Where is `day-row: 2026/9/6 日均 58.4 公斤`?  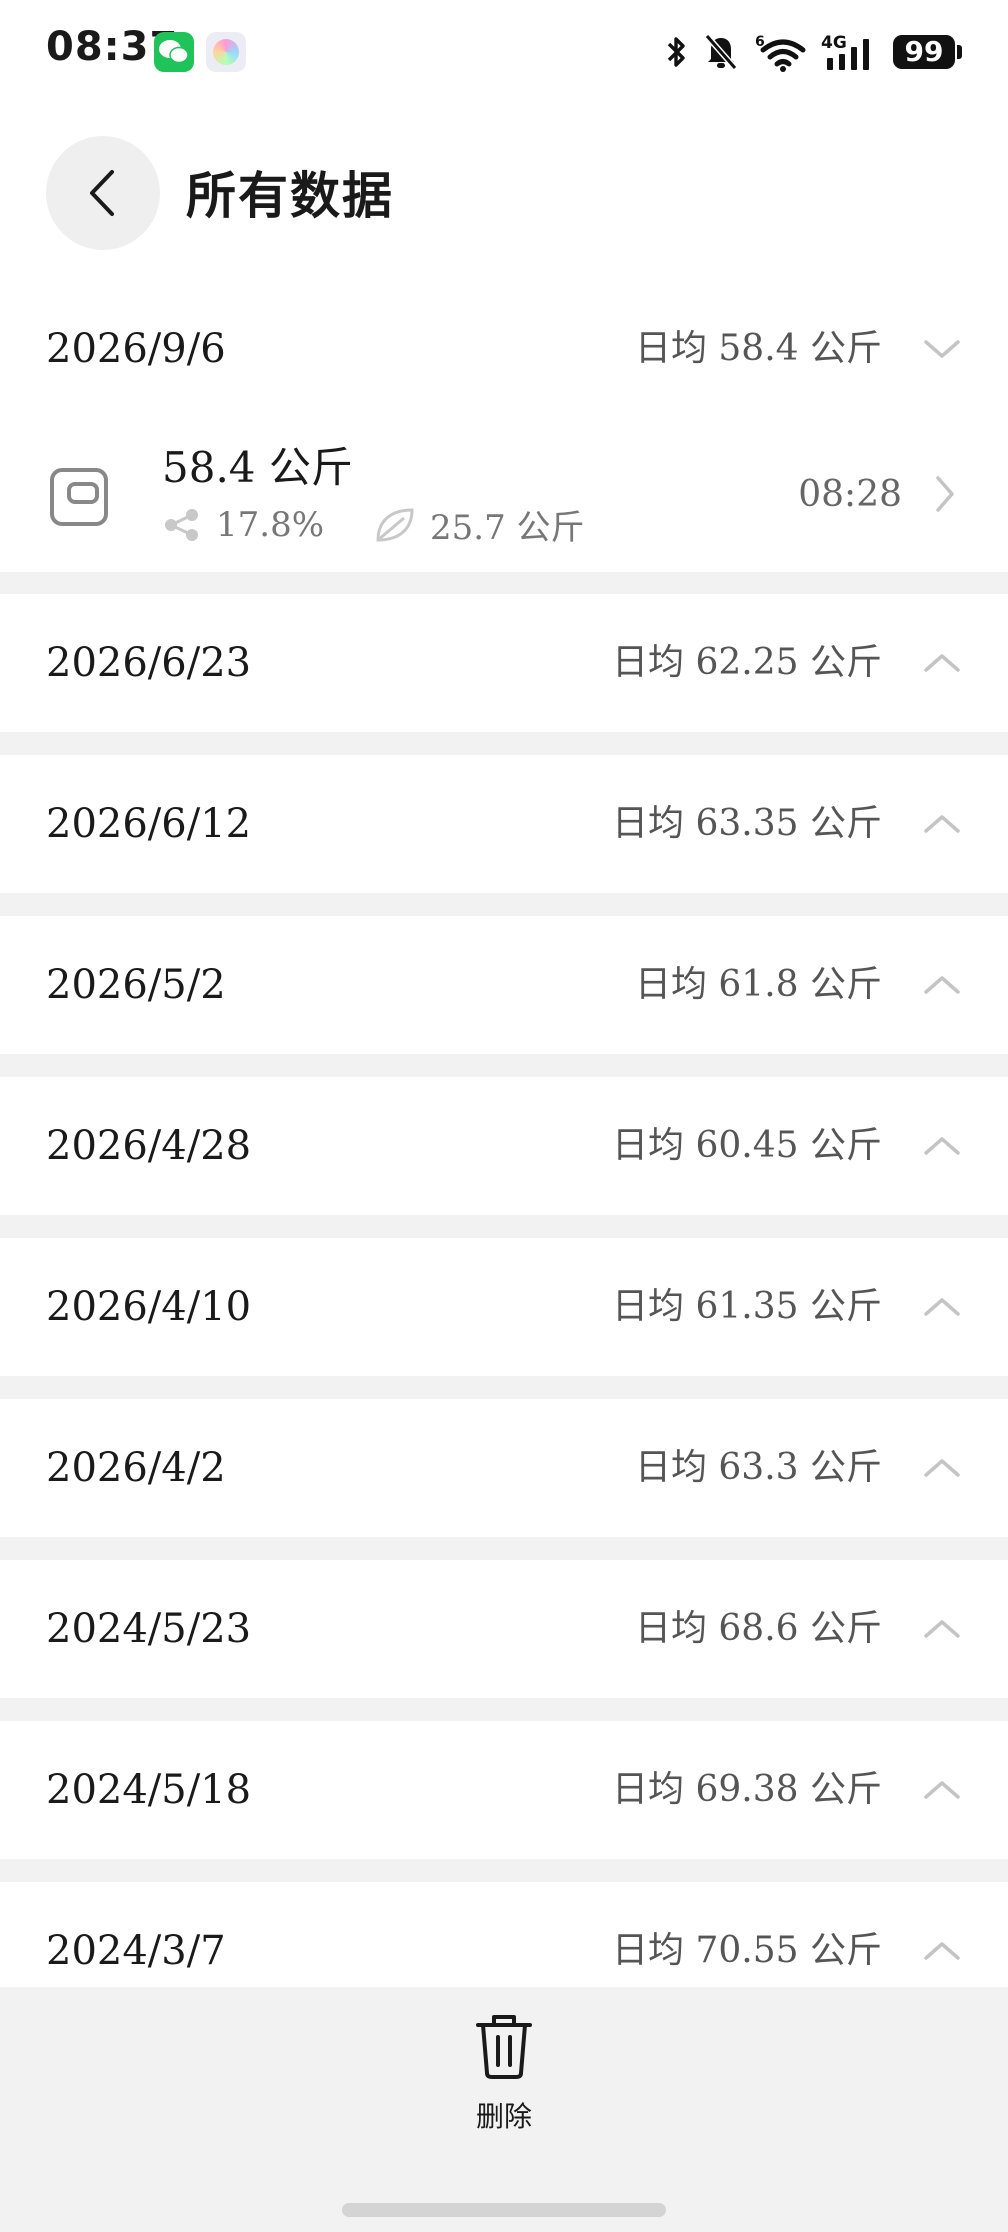 day-row: 2026/9/6 日均 58.4 公斤 is located at coordinates (504, 349).